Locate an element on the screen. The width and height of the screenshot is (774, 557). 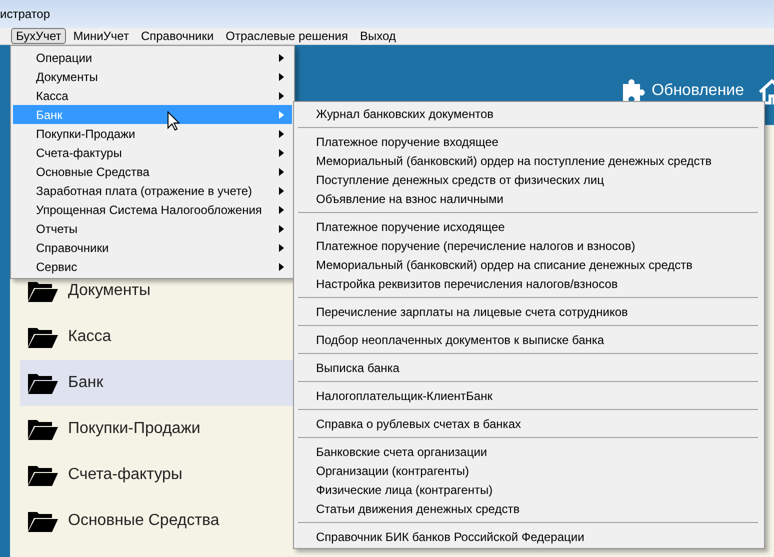
window-title: истратор is located at coordinates (25, 14).